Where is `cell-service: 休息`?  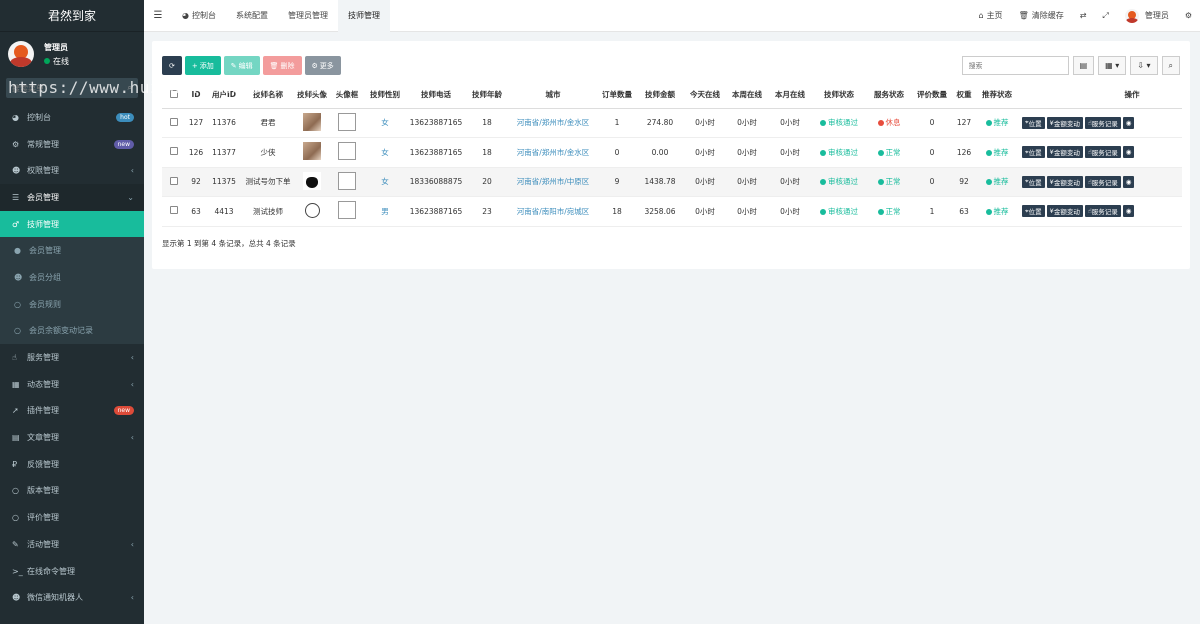 cell-service: 休息 is located at coordinates (889, 123).